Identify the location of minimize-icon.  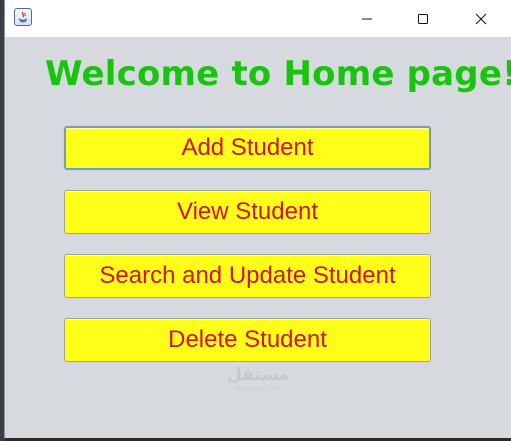
(367, 18).